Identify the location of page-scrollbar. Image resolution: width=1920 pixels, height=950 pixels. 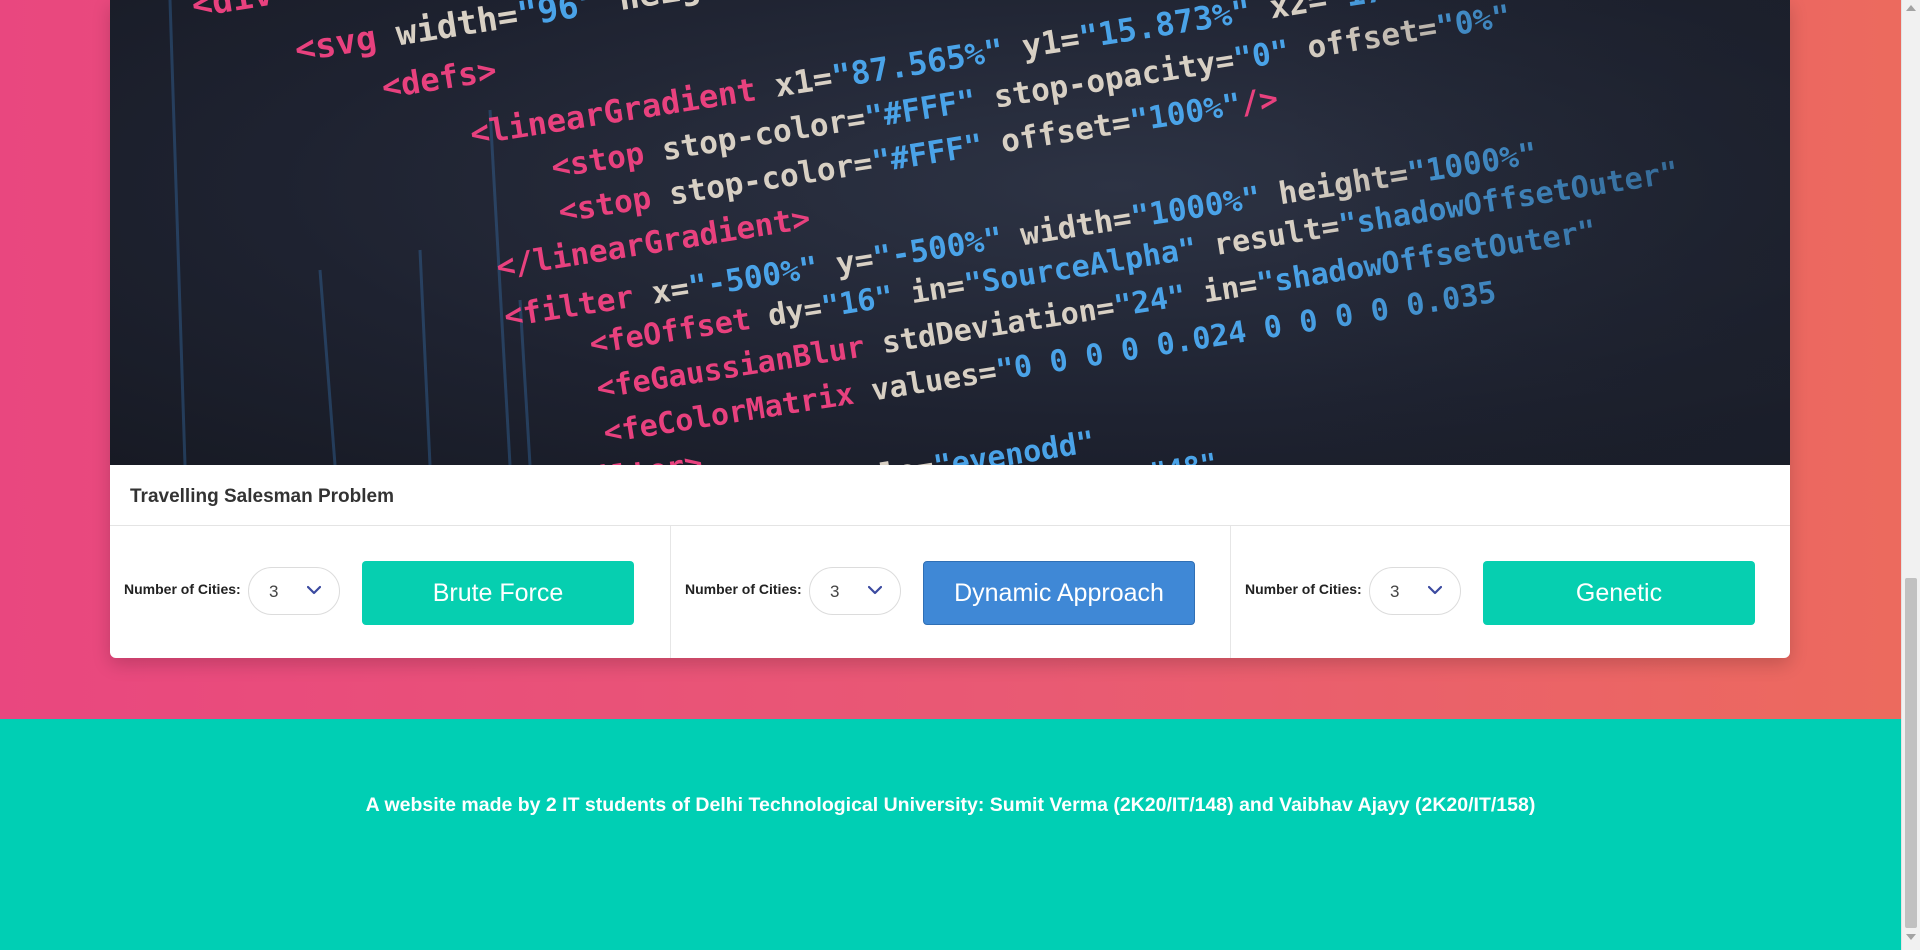
(1910, 475).